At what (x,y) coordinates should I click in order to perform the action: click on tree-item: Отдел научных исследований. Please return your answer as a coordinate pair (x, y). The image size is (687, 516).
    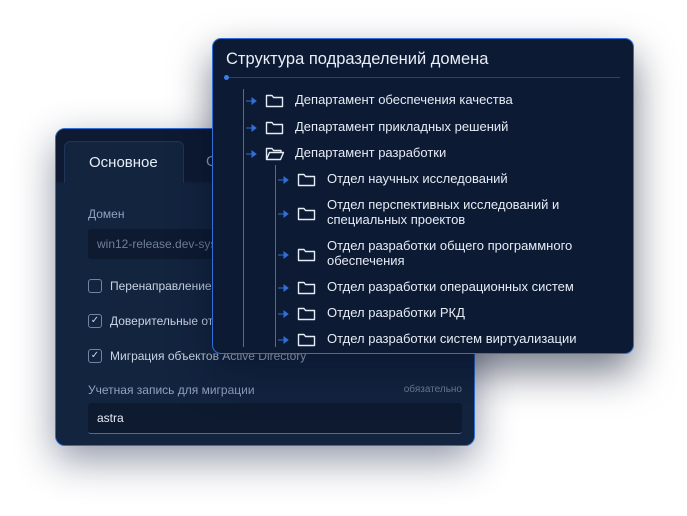
    Looking at the image, I should click on (413, 179).